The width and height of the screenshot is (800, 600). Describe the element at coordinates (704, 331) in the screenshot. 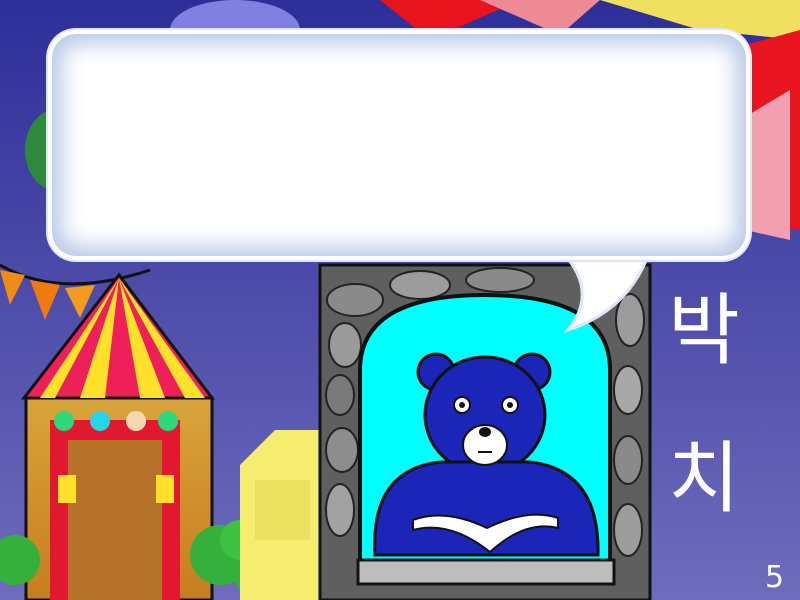

I see `side-title-char-1: 박` at that location.